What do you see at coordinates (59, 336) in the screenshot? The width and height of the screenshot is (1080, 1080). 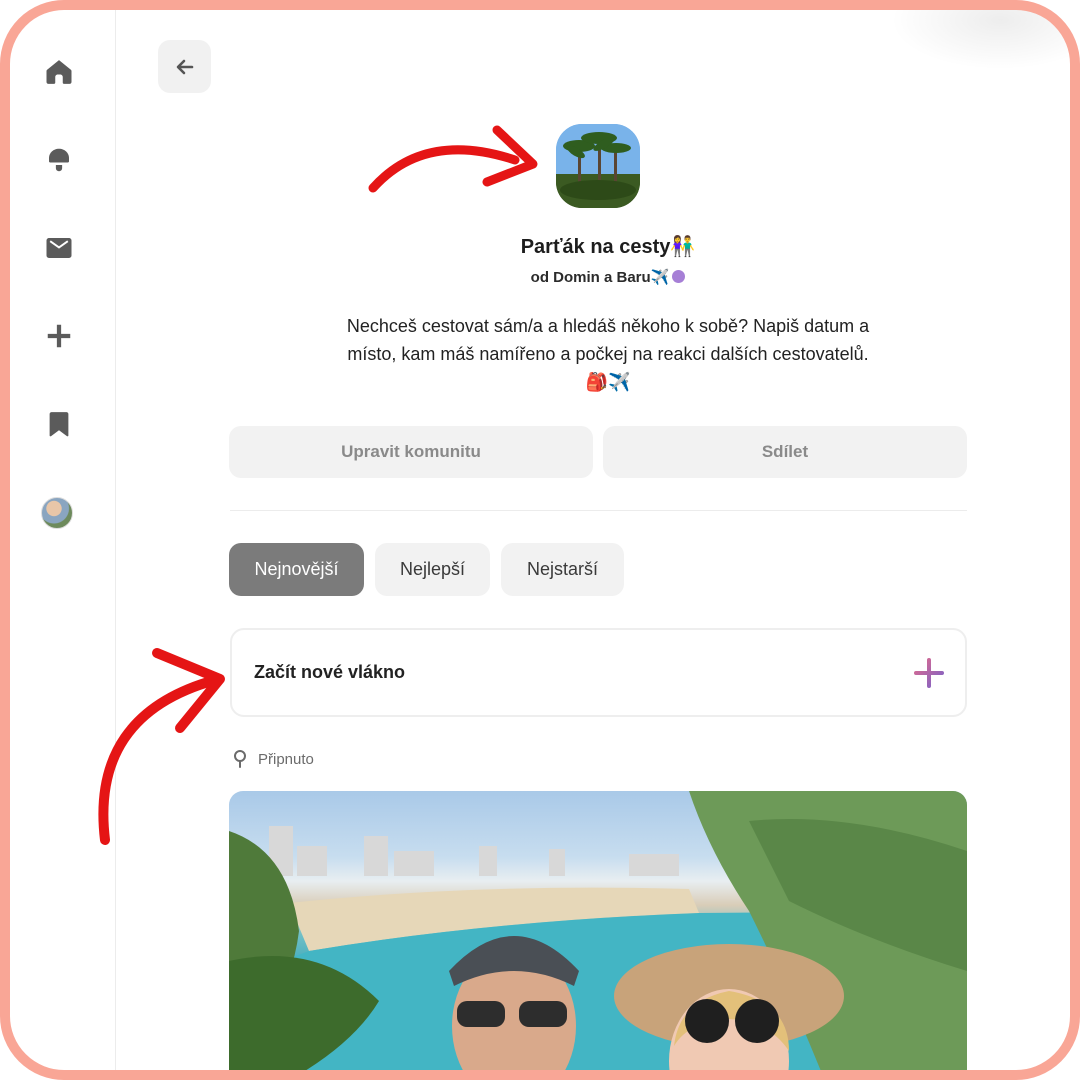 I see `plus-icon` at bounding box center [59, 336].